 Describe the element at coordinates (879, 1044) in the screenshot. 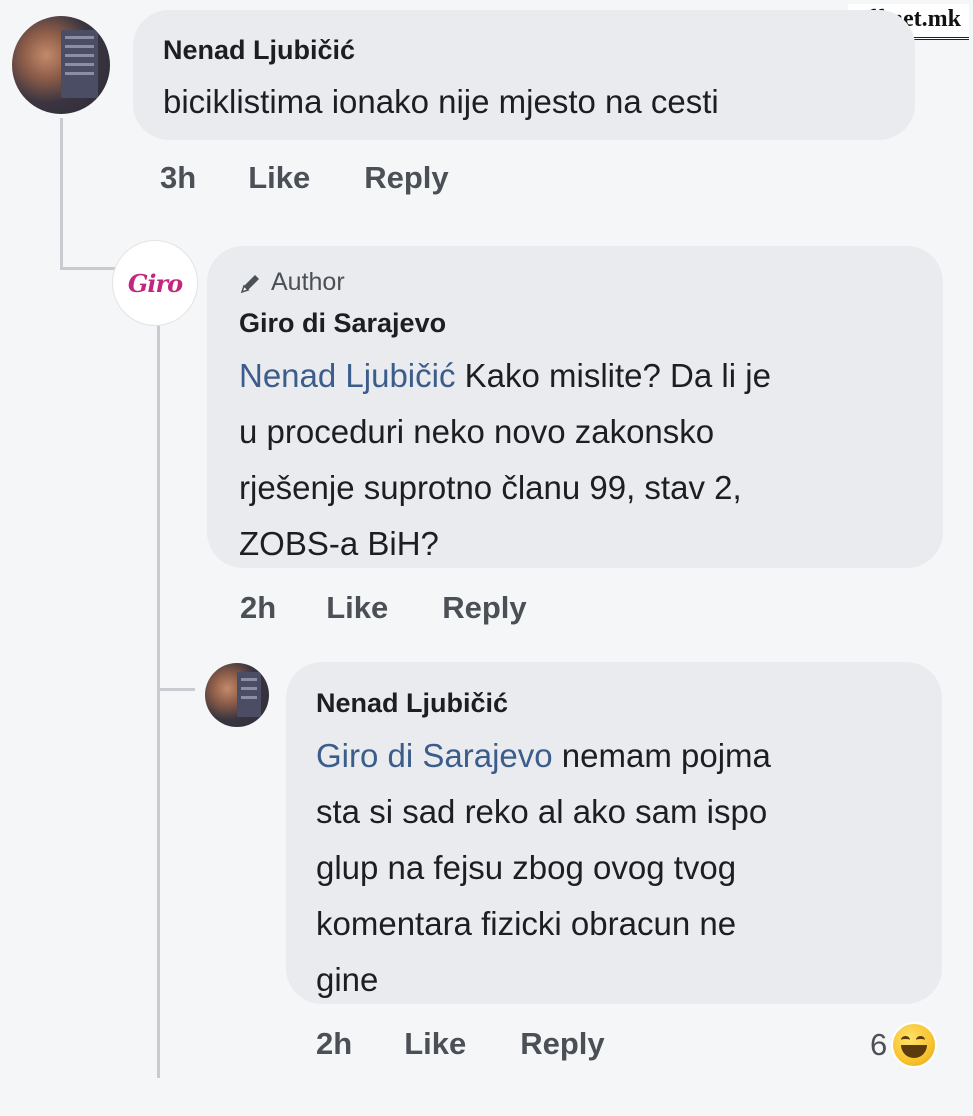

I see `reaction-count: 6` at that location.